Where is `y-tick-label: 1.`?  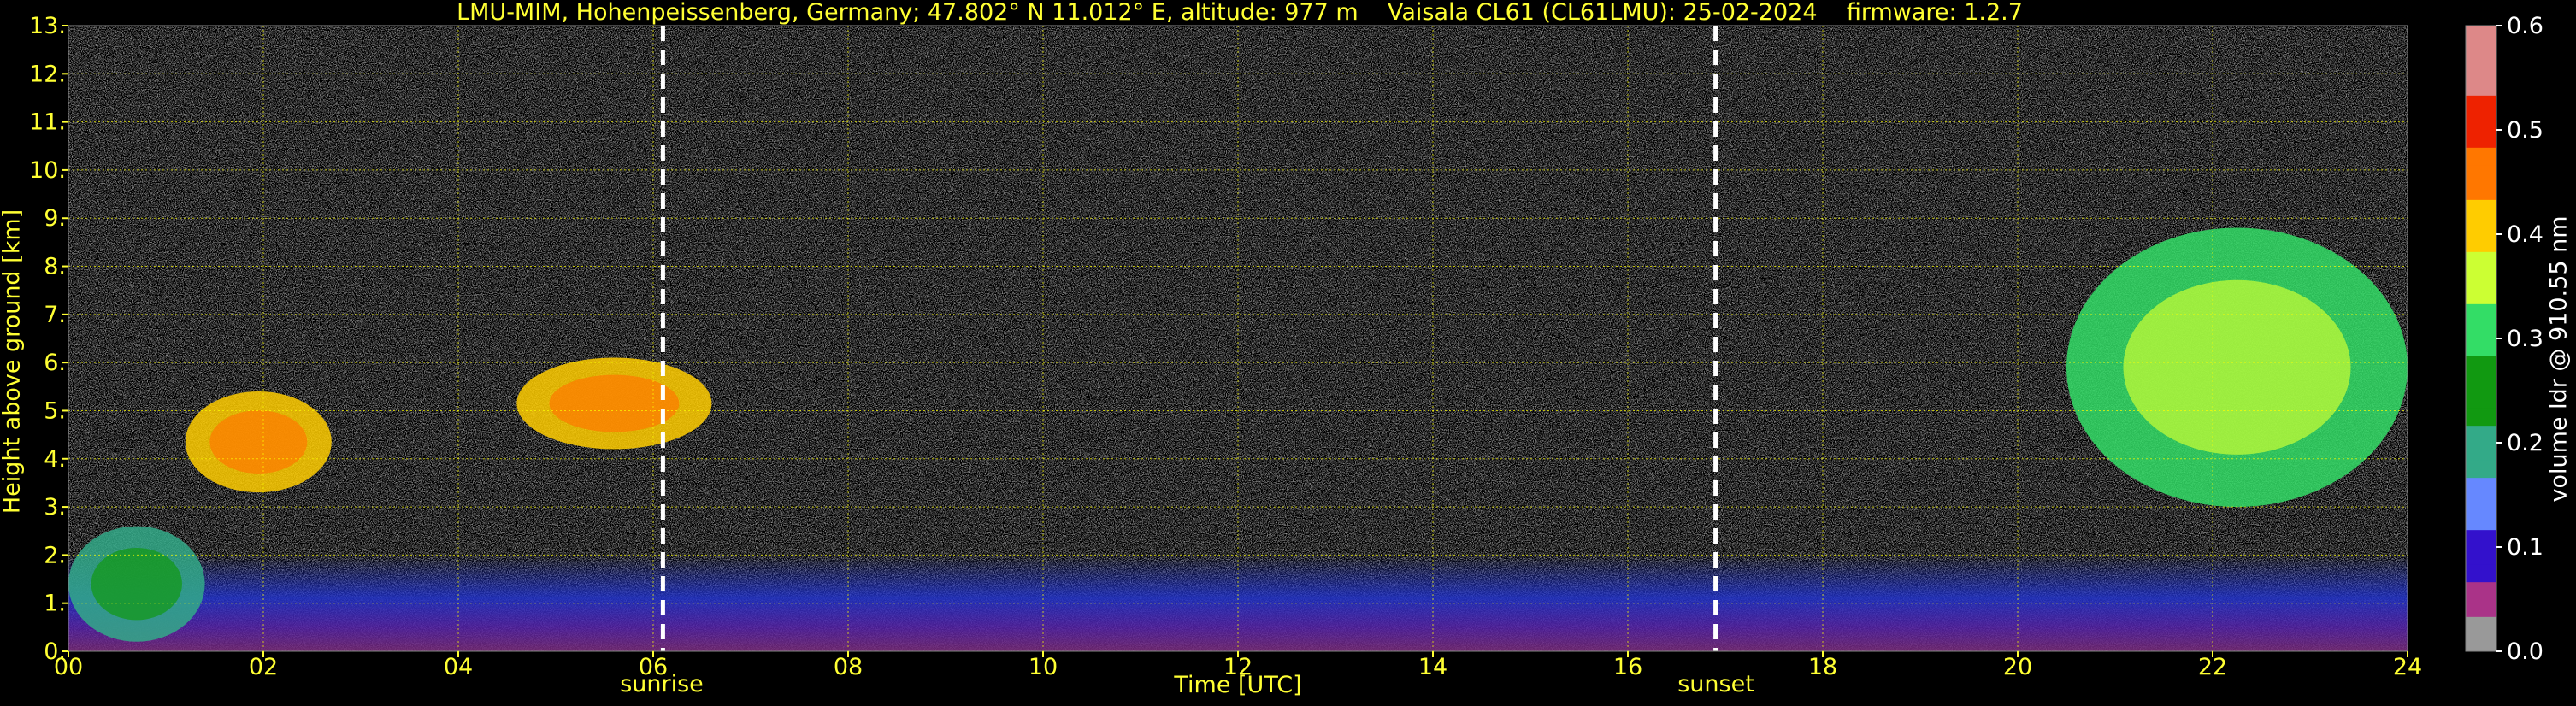
y-tick-label: 1. is located at coordinates (55, 604).